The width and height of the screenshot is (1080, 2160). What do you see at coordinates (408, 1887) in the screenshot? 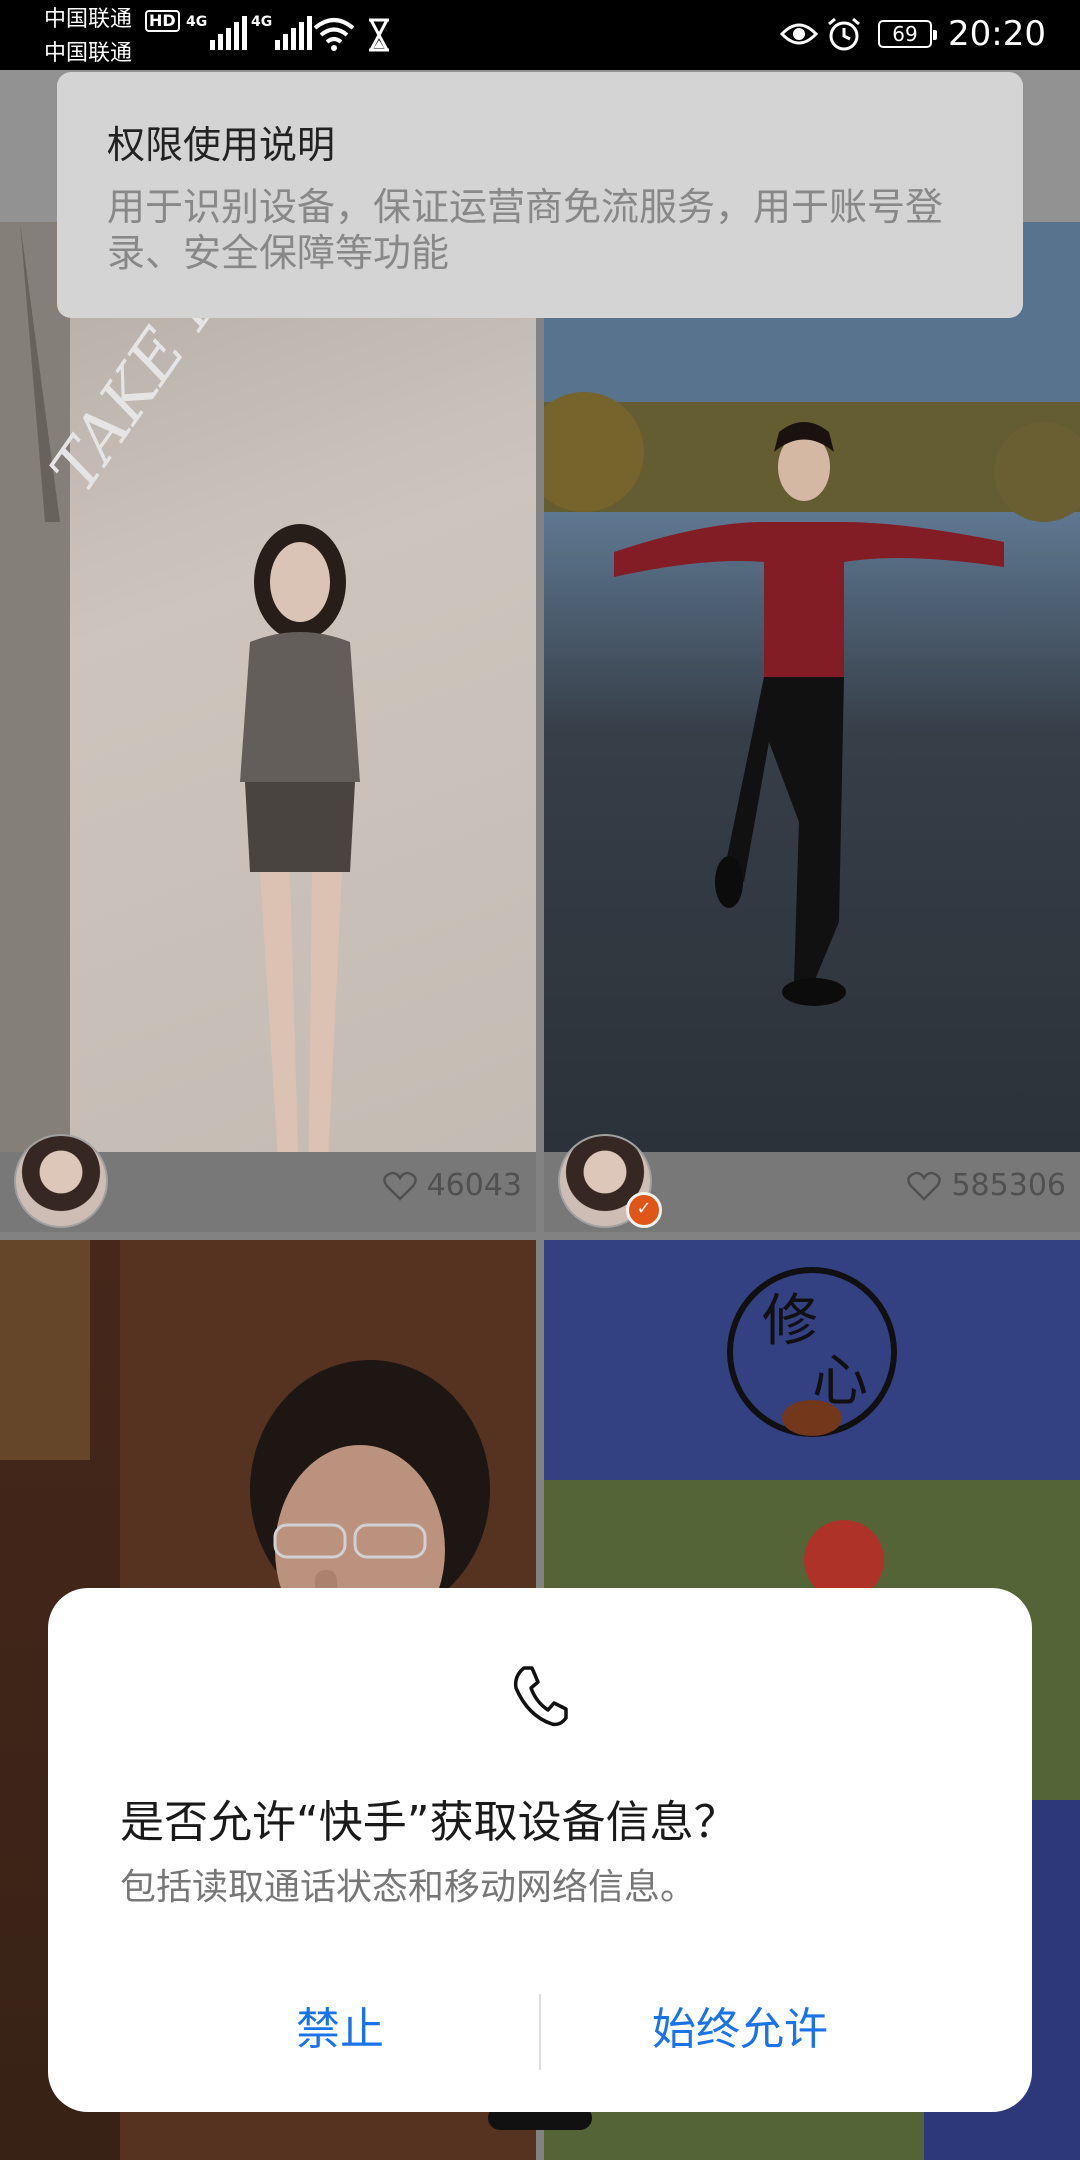
I see `dialog-description: 包括读取通话状态和移动网络信息。` at bounding box center [408, 1887].